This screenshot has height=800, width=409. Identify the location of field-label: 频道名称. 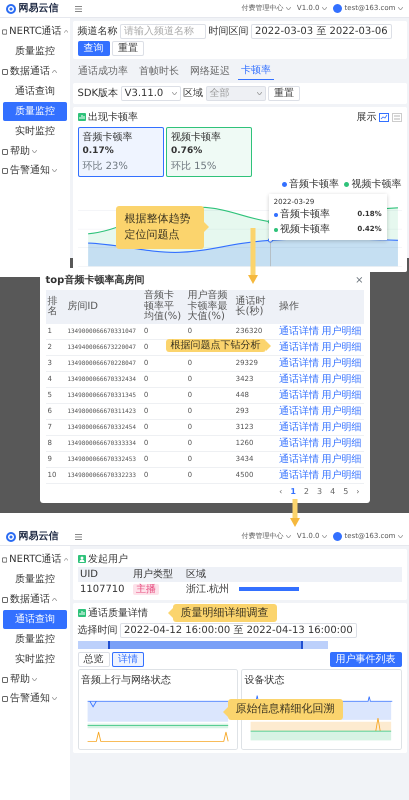
(98, 31).